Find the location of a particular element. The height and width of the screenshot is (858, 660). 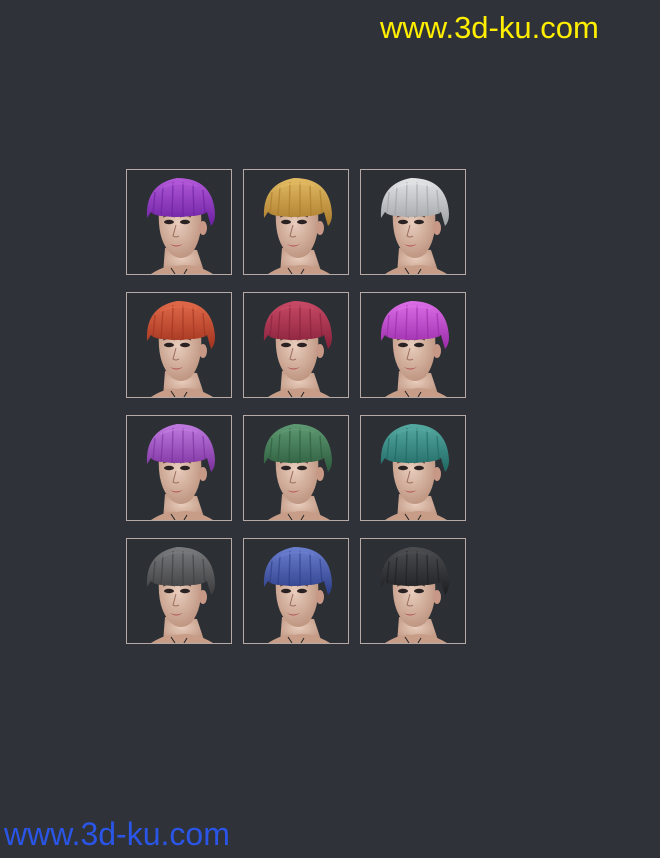

hair-swatch-green is located at coordinates (296, 468).